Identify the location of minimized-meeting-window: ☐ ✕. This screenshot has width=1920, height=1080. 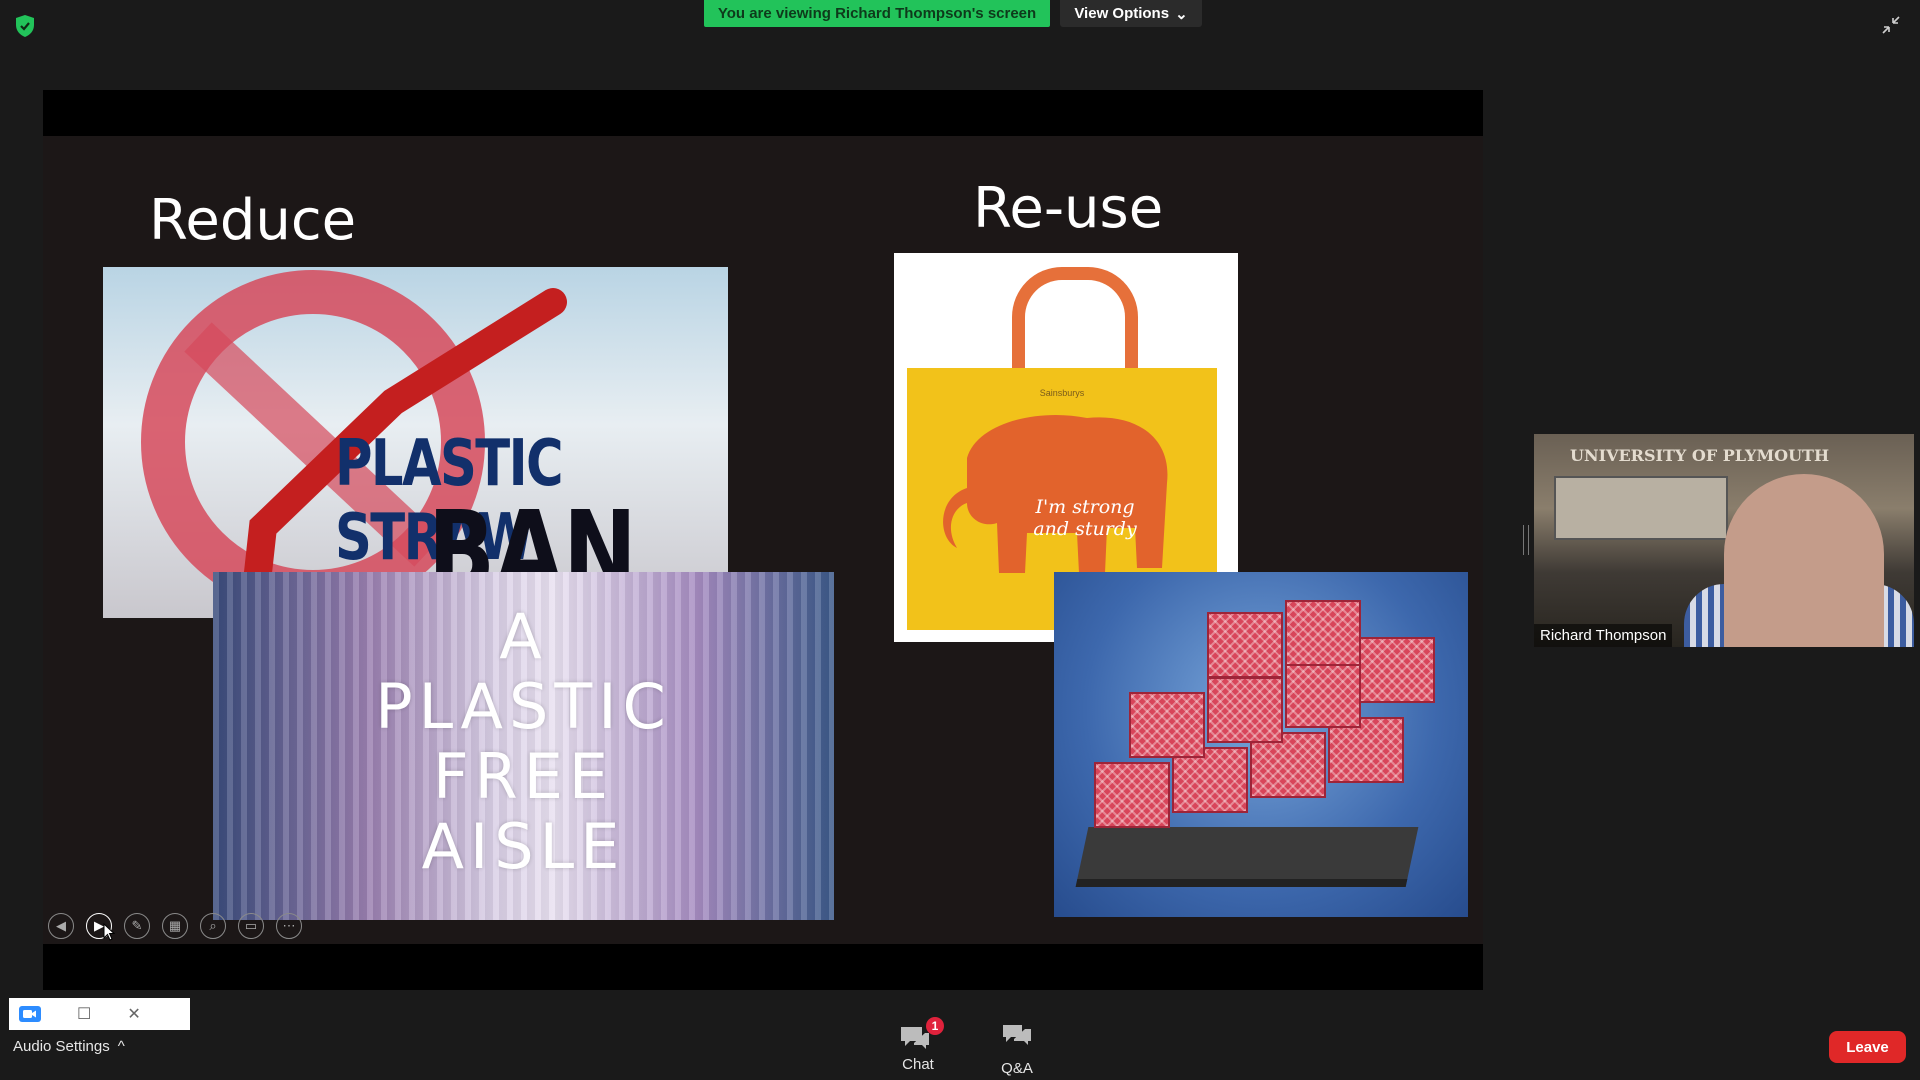
(99, 1014).